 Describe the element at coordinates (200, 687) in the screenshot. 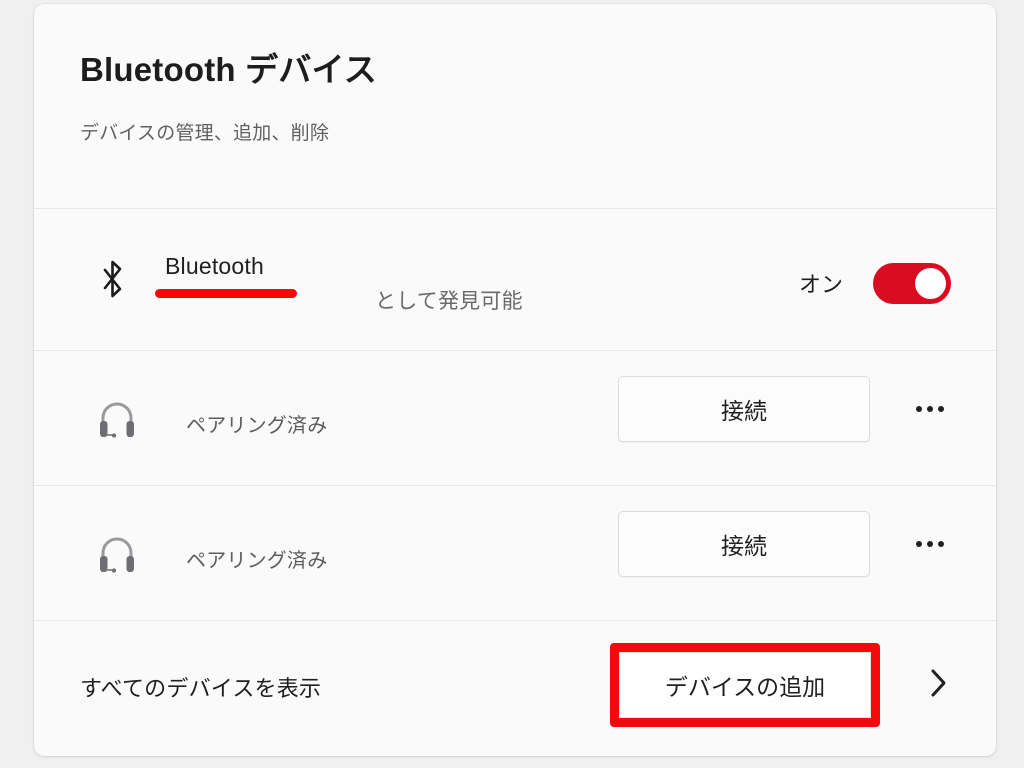

I see `show-all-devices-link: すべてのデバイスを表示` at that location.